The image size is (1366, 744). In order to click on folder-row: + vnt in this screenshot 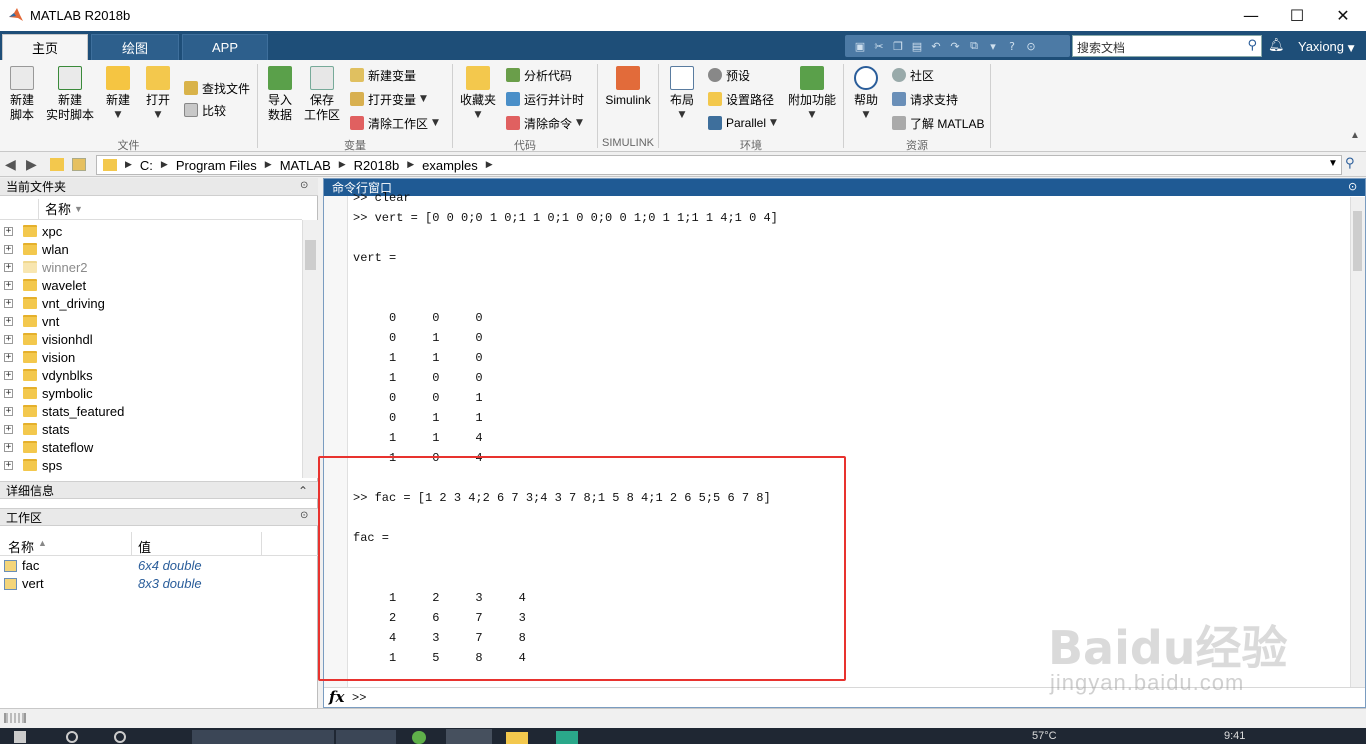, I will do `click(151, 321)`.